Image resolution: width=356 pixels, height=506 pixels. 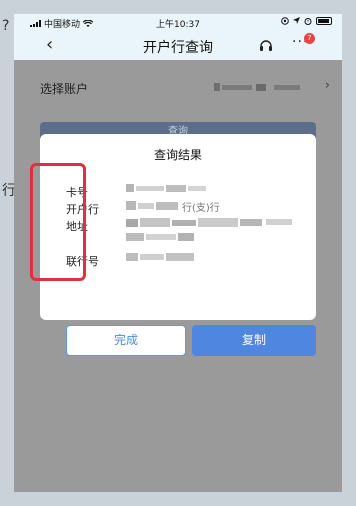 What do you see at coordinates (178, 22) in the screenshot?
I see `status-bar: 中国移动 上午10:37` at bounding box center [178, 22].